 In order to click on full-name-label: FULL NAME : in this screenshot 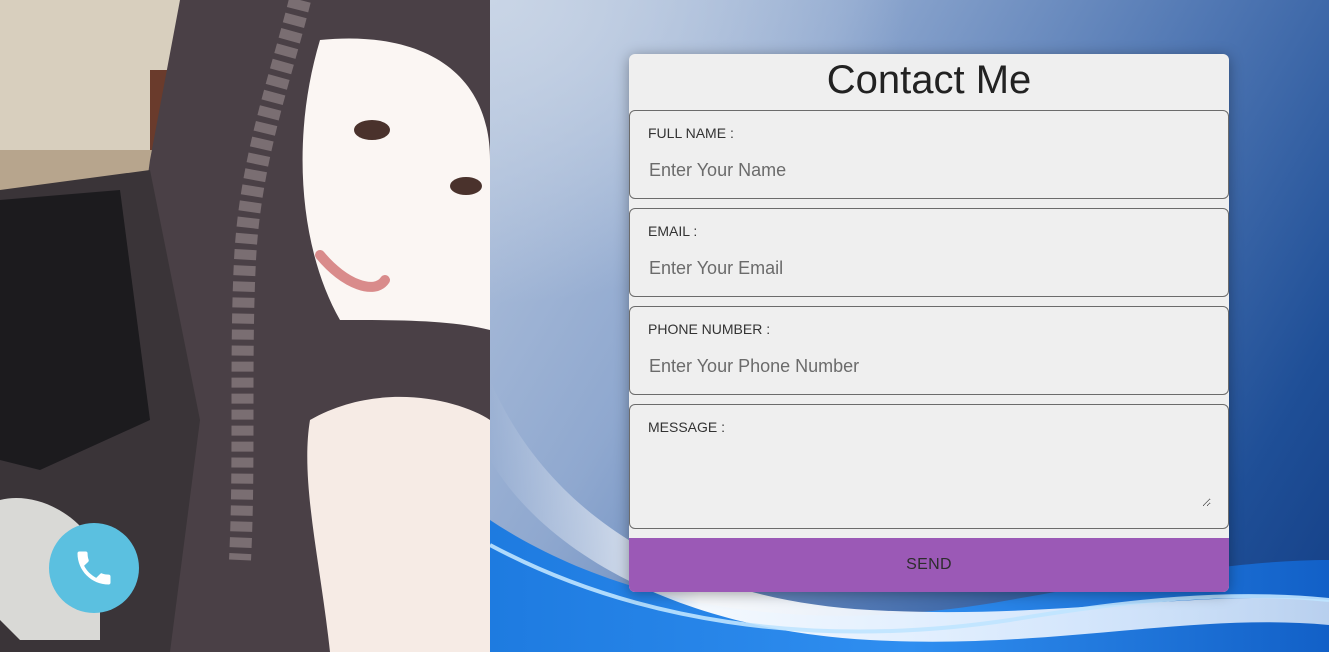, I will do `click(691, 133)`.